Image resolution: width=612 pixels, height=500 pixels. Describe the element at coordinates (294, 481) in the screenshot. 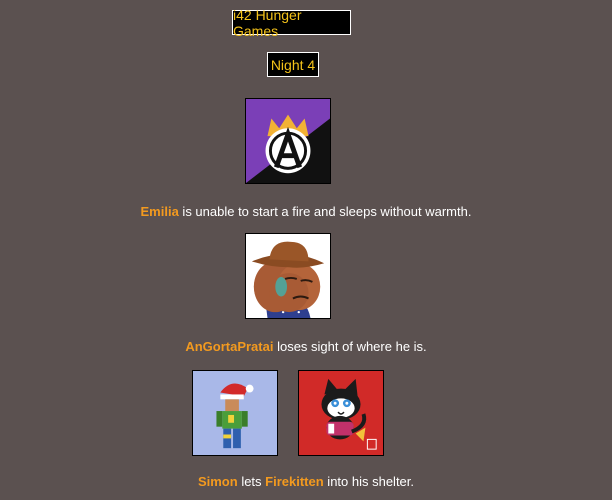

I see `tribute-name: Firekitten` at that location.